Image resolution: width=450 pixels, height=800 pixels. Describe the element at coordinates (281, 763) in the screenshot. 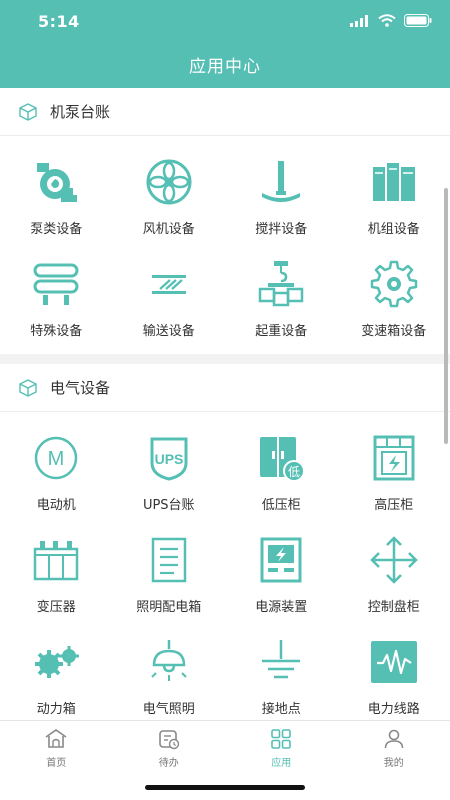

I see `tab-label: 应用` at that location.